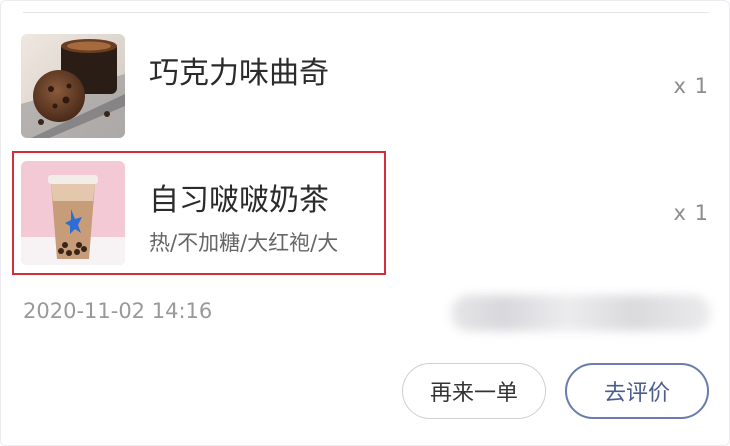  I want to click on divider, so click(366, 12).